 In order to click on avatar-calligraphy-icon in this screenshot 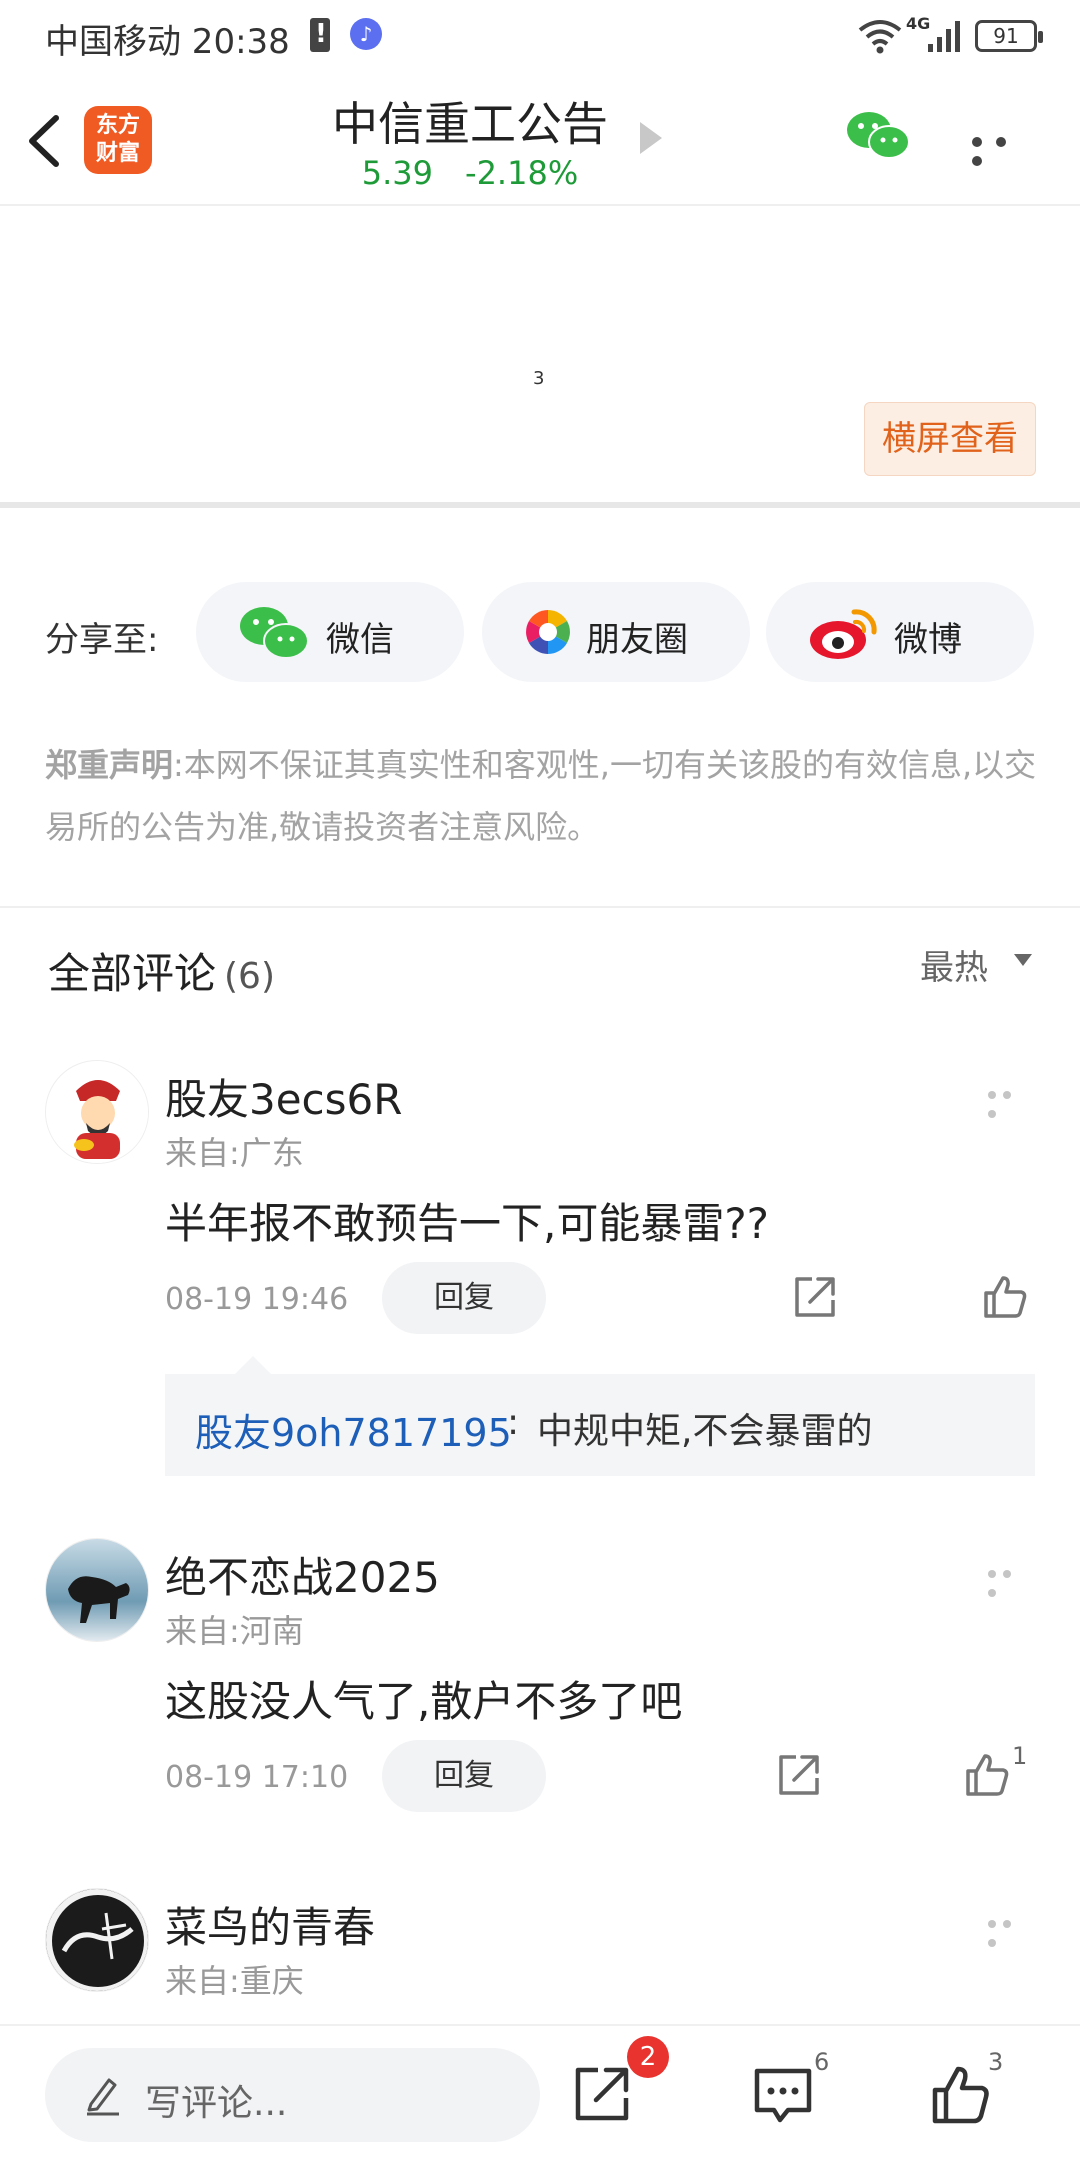, I will do `click(97, 1940)`.